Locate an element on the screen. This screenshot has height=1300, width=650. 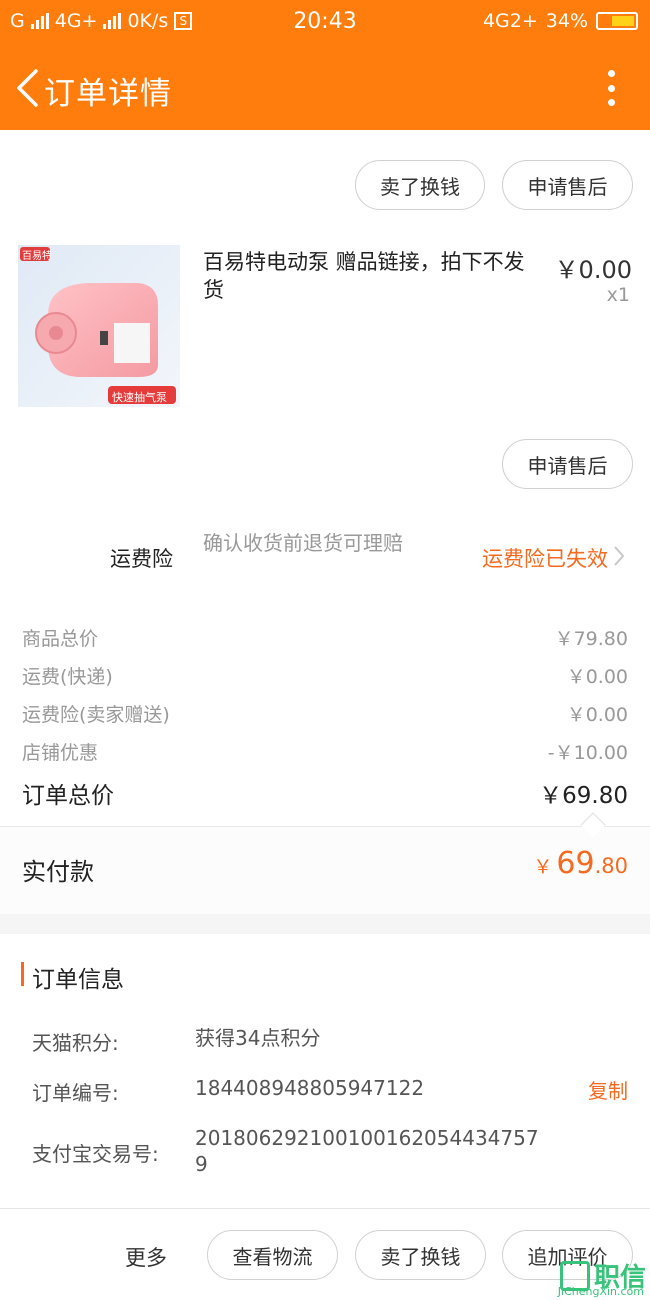
page-title: 订单详情 is located at coordinates (108, 94).